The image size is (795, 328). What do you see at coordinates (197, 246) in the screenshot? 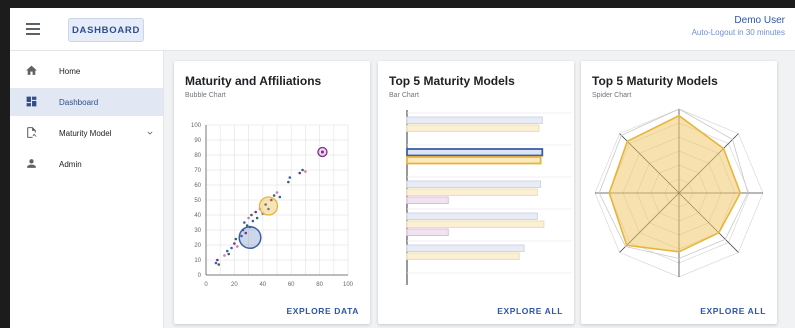
I see `y-tick-label: 20` at bounding box center [197, 246].